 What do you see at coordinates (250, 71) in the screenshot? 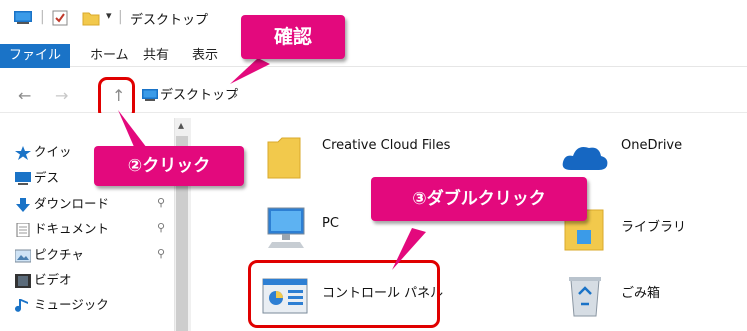
I see `confirm-arrow` at bounding box center [250, 71].